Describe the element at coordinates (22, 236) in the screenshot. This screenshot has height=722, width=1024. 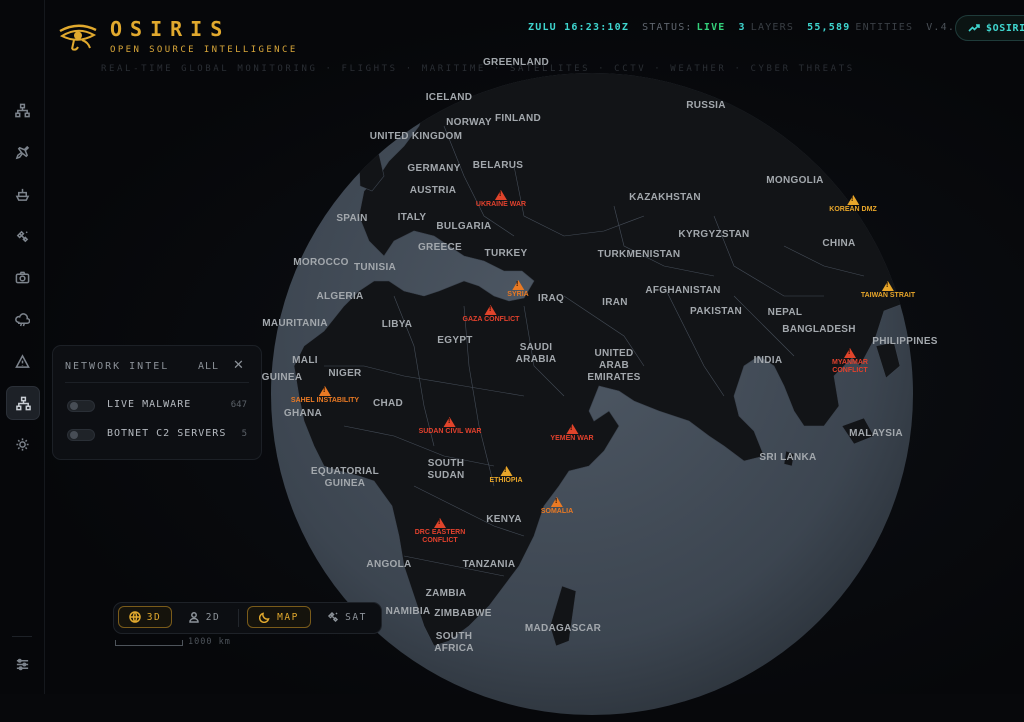
I see `satellite-icon` at that location.